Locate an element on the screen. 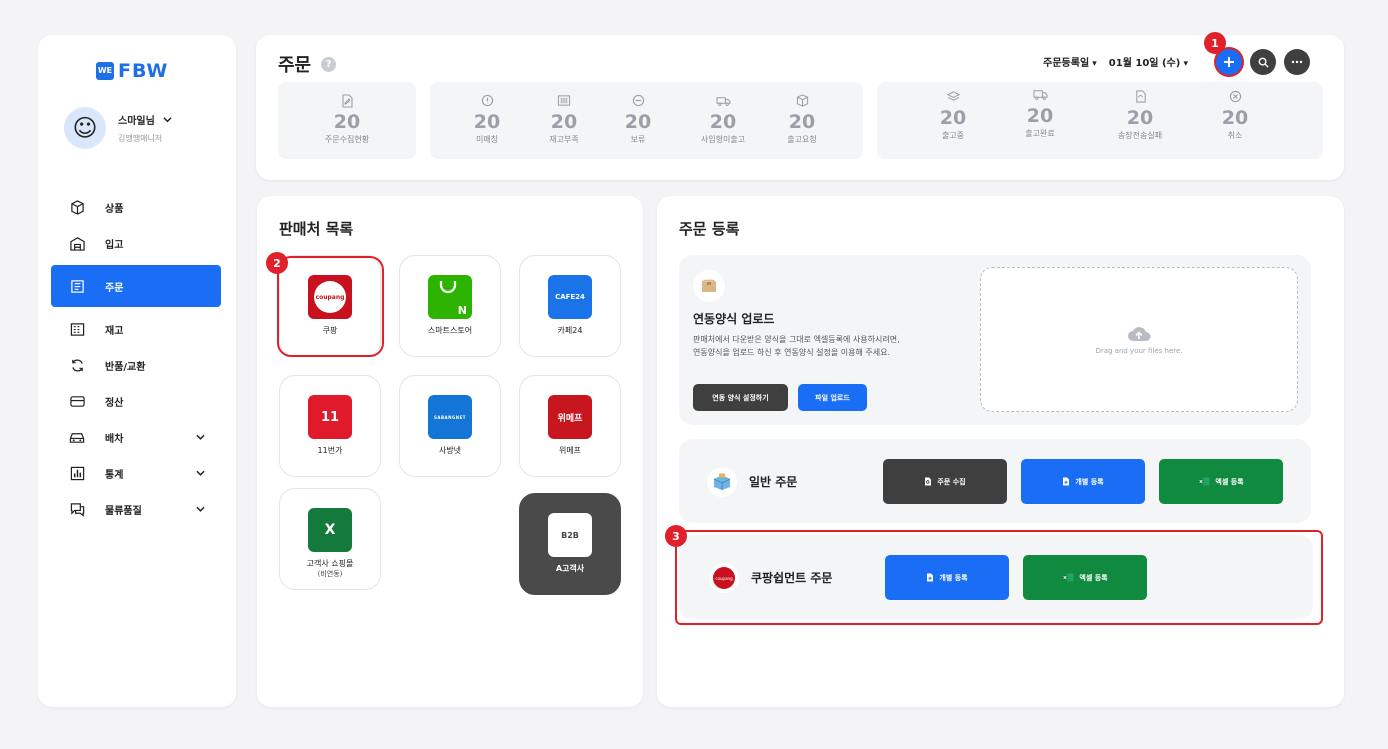  box-icon is located at coordinates (77, 207).